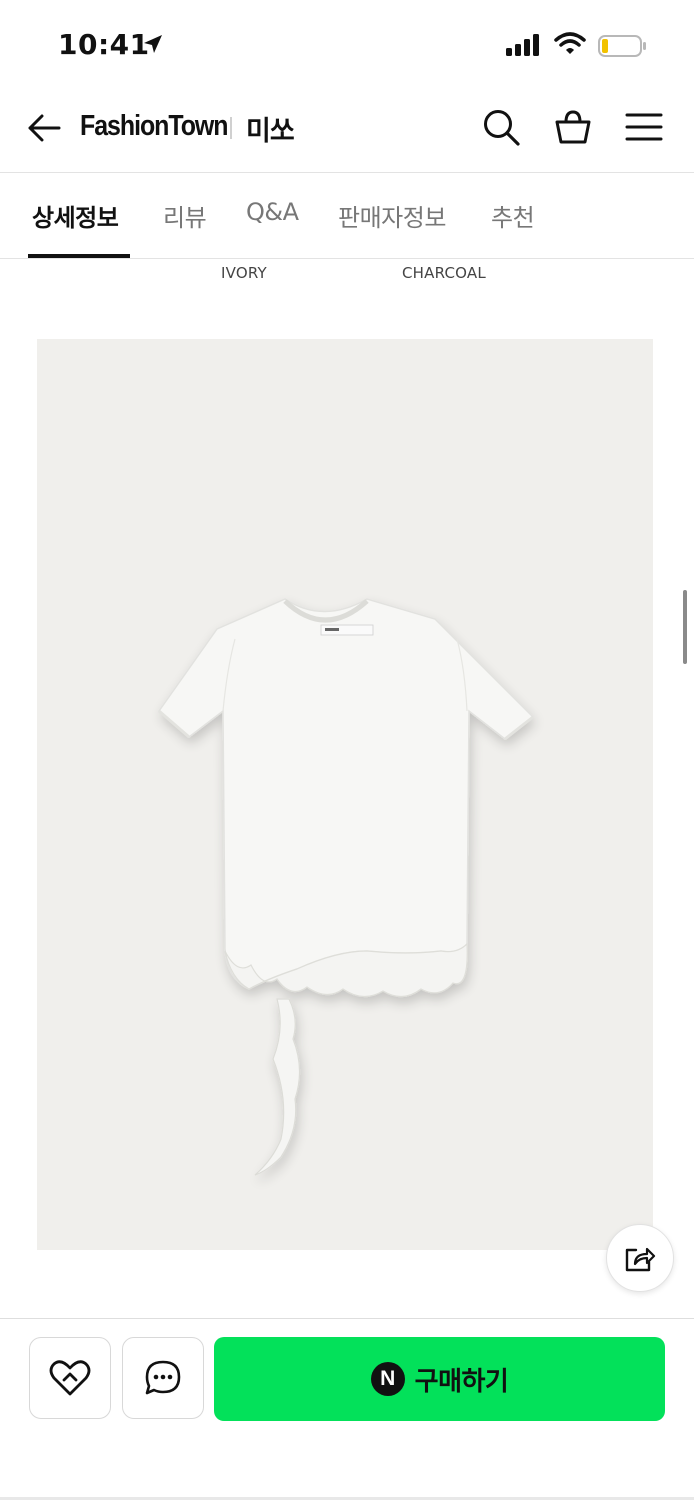 This screenshot has width=694, height=1500. Describe the element at coordinates (270, 128) in the screenshot. I see `shop-name: 미쏘` at that location.